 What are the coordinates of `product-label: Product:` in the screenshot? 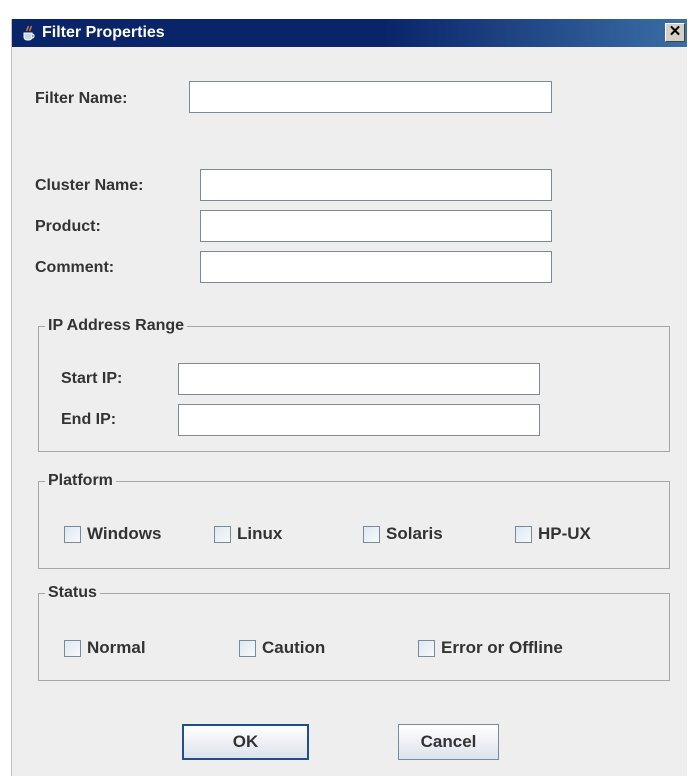 It's located at (68, 226).